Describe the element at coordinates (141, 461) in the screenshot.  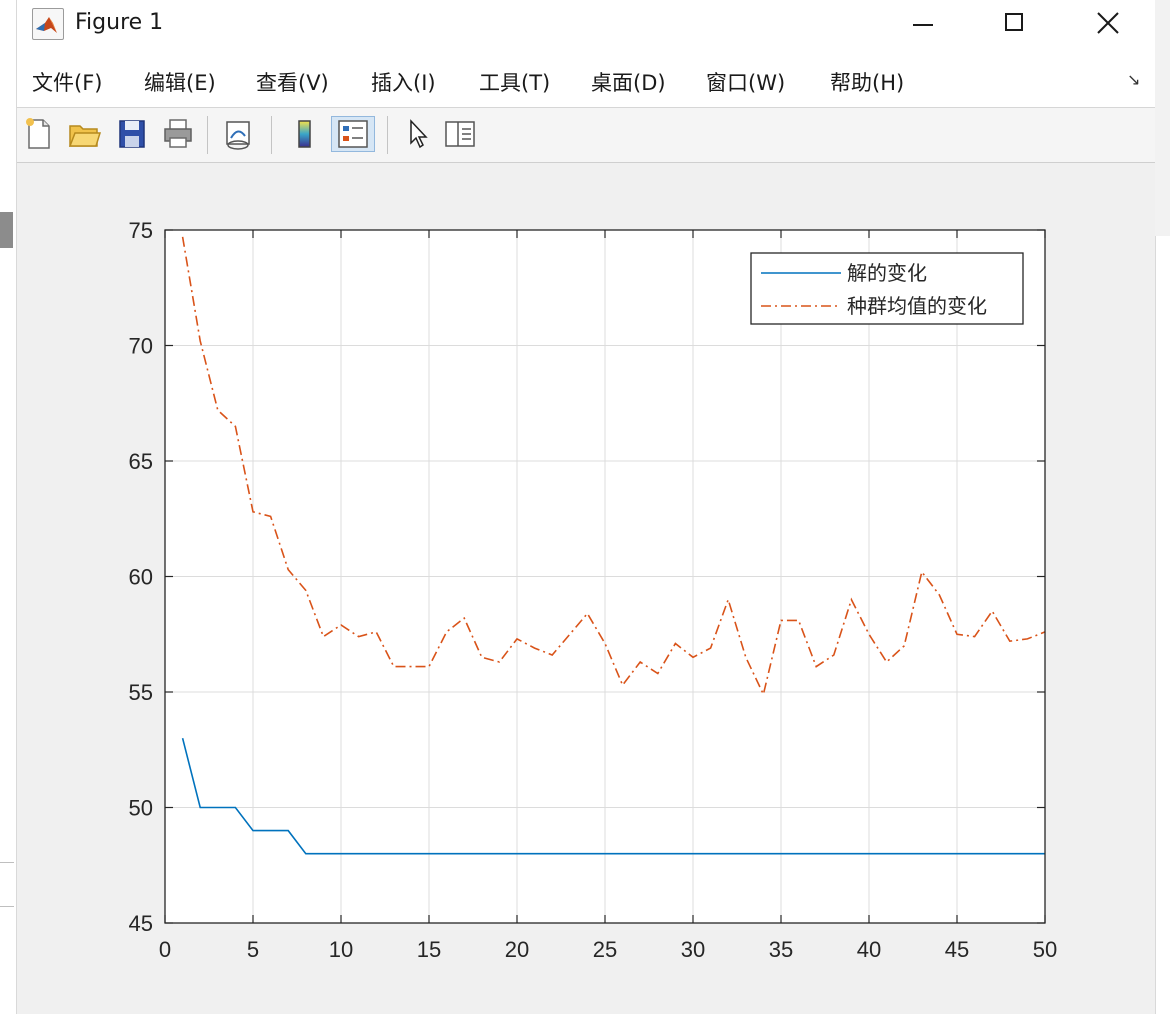
I see `y-tick-label: 65` at that location.